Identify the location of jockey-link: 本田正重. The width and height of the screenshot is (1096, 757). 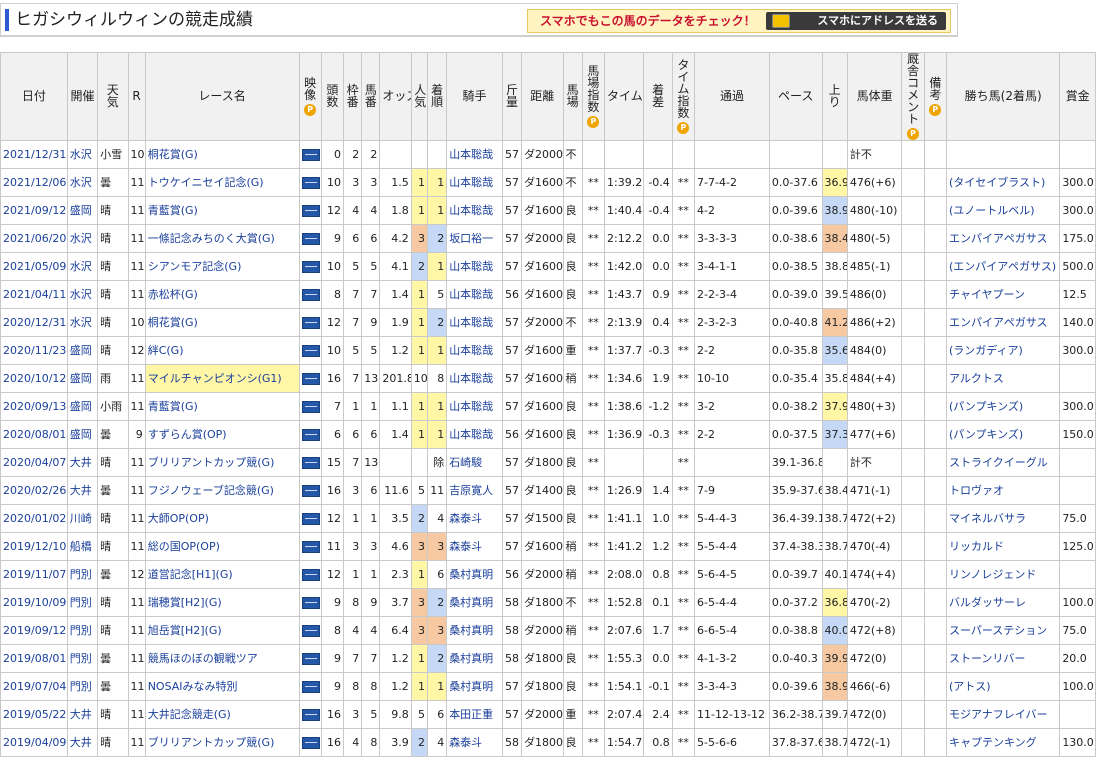
(474, 714).